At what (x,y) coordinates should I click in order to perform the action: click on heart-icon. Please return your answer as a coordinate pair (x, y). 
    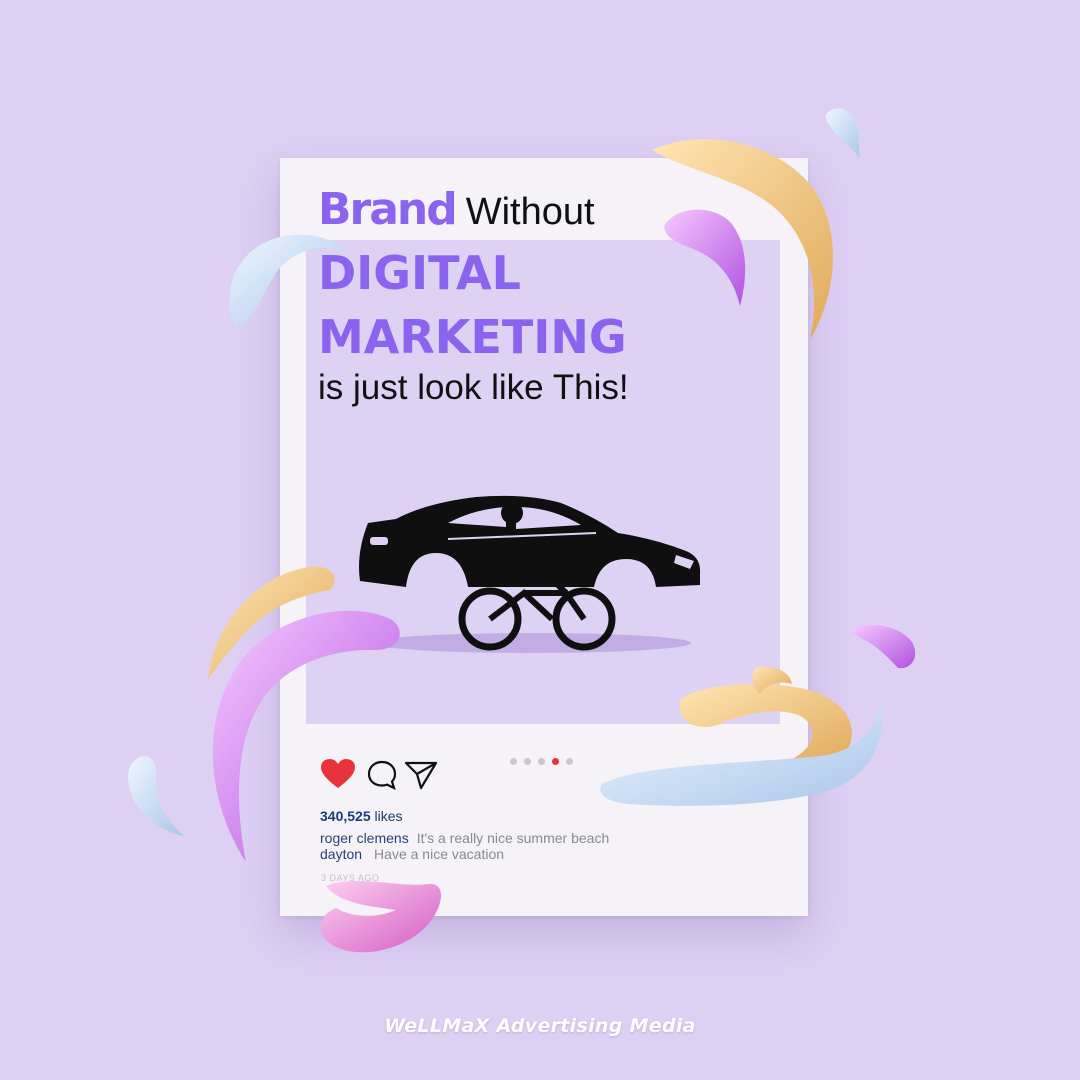
    Looking at the image, I should click on (338, 774).